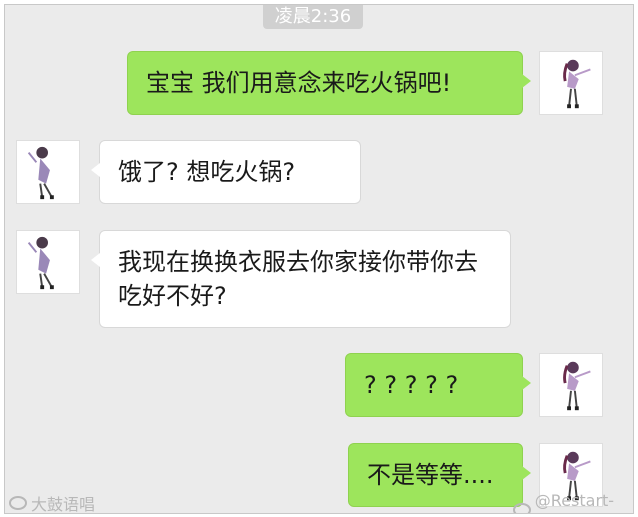  I want to click on message-text: 我现在换换衣服去你家接你带你去吃好不好?, so click(298, 279).